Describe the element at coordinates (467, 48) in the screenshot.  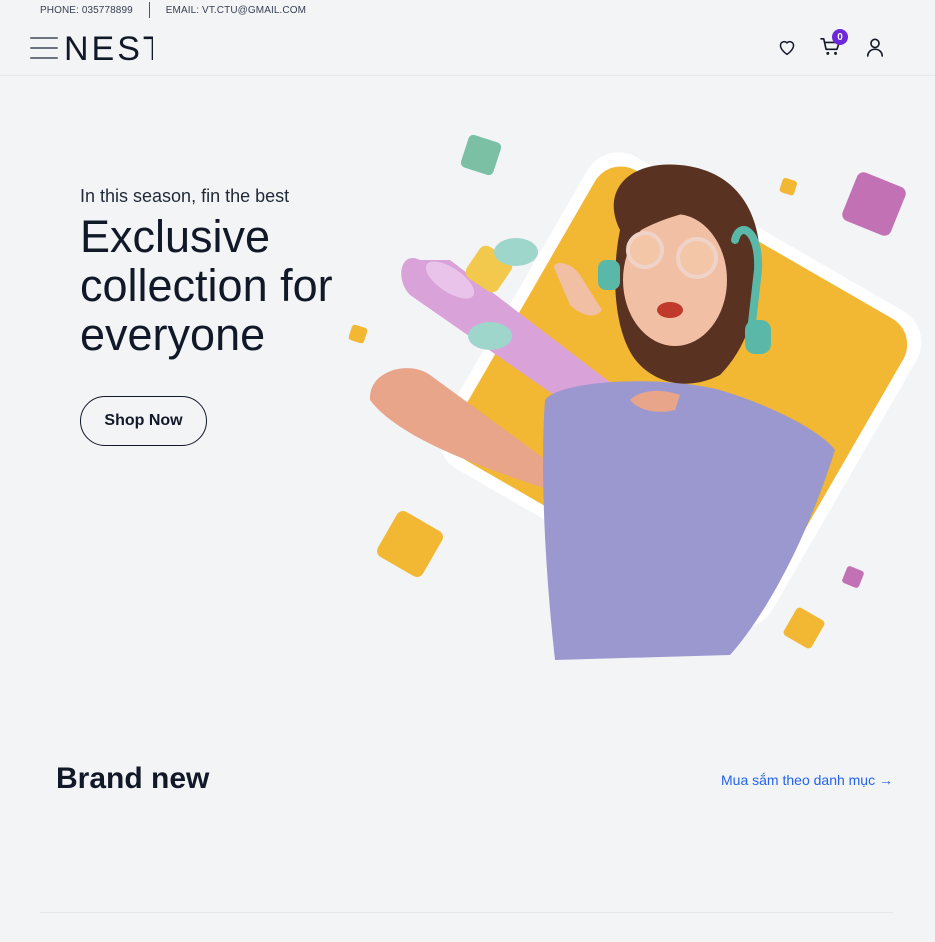
I see `site-header: NEST 0` at that location.